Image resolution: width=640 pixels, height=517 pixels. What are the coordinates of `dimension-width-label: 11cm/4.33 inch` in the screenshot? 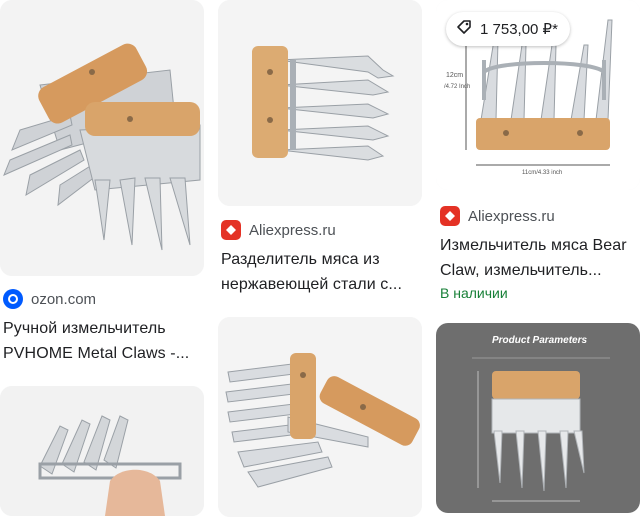 It's located at (542, 173).